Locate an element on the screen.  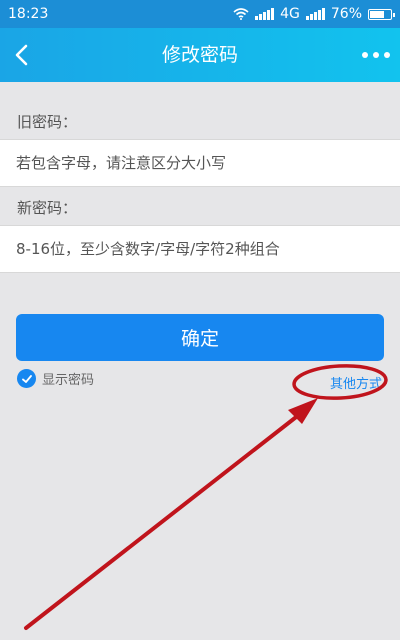
new-password-field-row is located at coordinates (200, 249).